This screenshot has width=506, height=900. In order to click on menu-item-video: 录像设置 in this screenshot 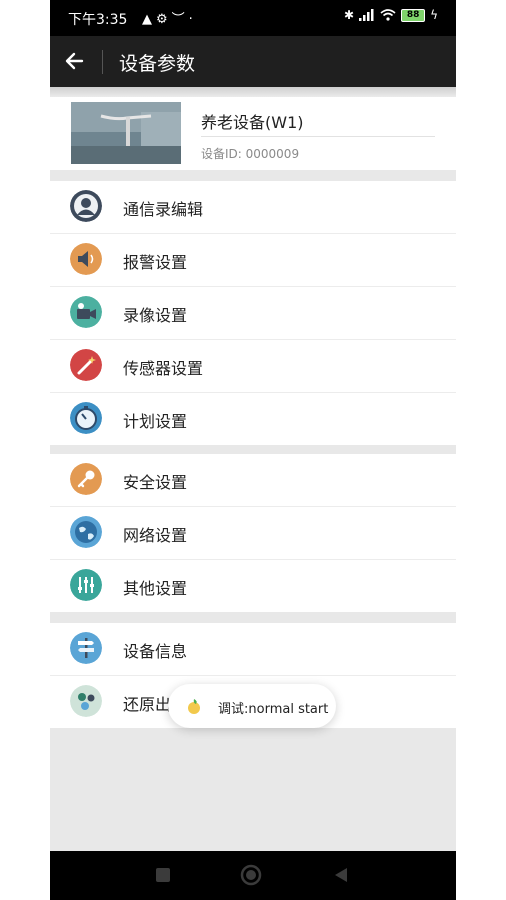, I will do `click(253, 313)`.